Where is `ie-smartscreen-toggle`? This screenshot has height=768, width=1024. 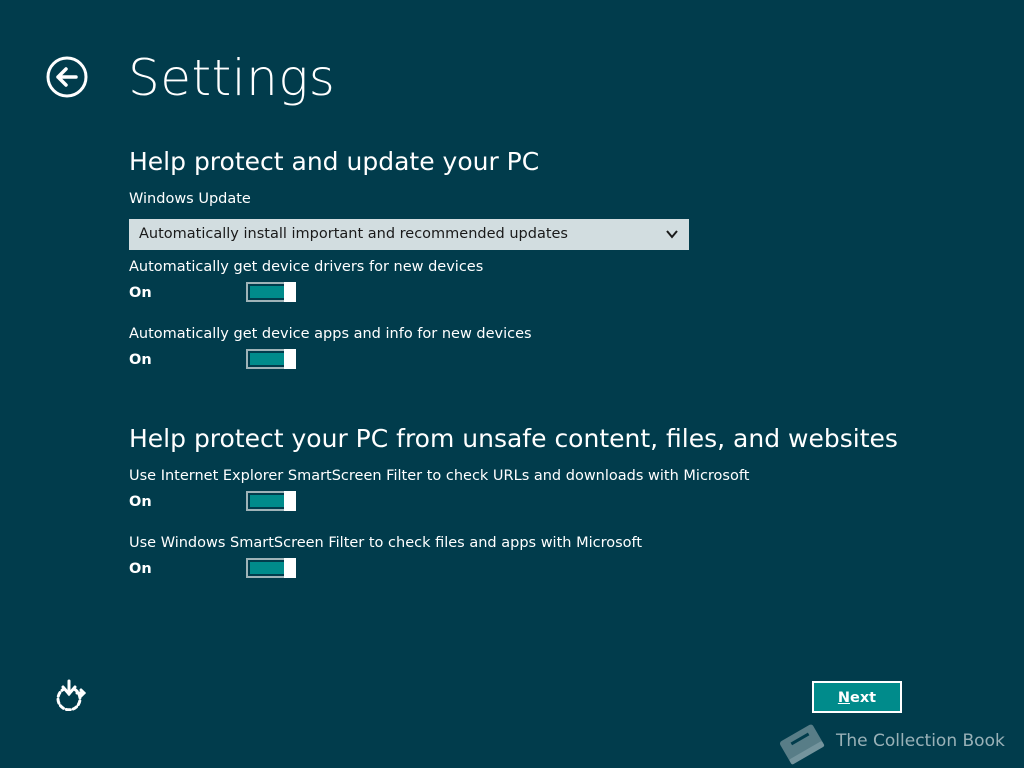
ie-smartscreen-toggle is located at coordinates (271, 501).